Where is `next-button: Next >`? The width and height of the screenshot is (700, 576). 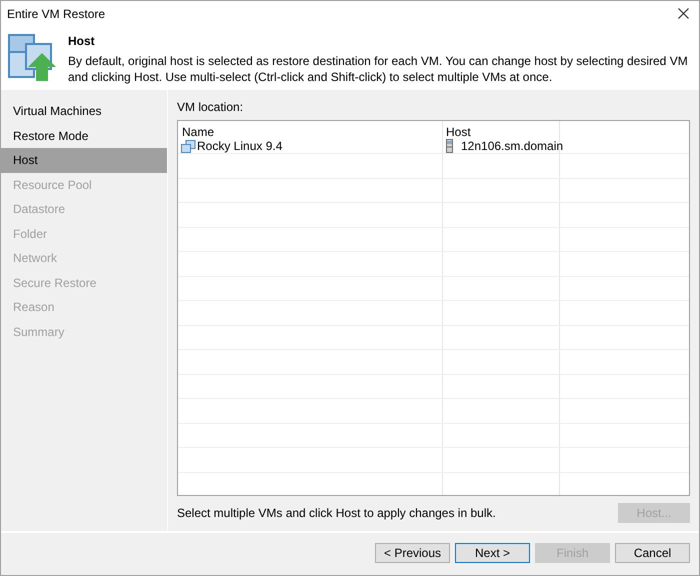
next-button: Next > is located at coordinates (492, 553).